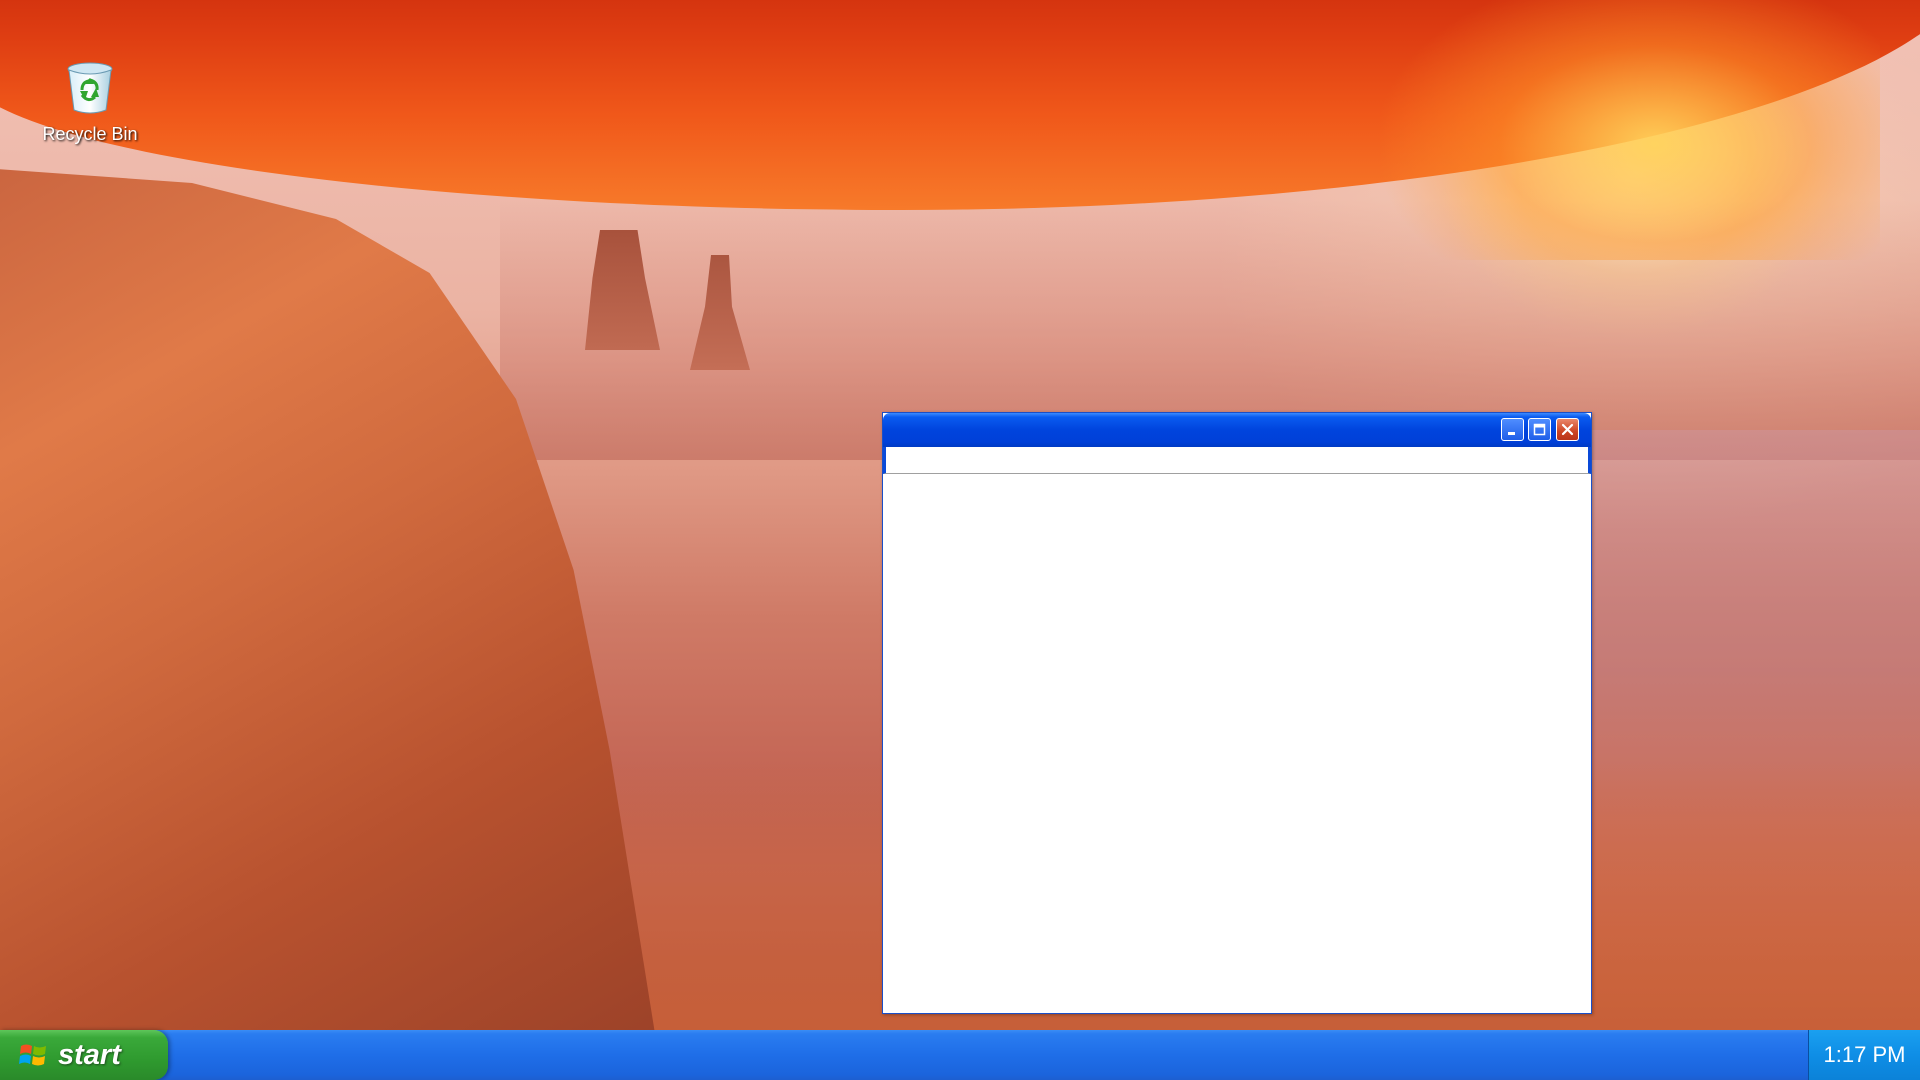 This screenshot has width=1920, height=1080. Describe the element at coordinates (1630, 130) in the screenshot. I see `wallpaper-sun` at that location.